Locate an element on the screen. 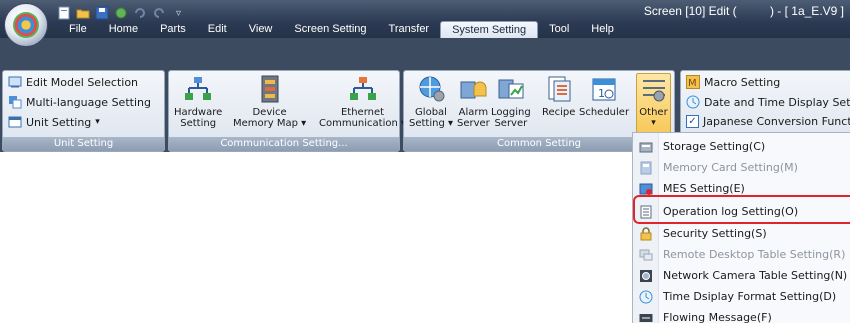  svg-text: M is located at coordinates (692, 83).